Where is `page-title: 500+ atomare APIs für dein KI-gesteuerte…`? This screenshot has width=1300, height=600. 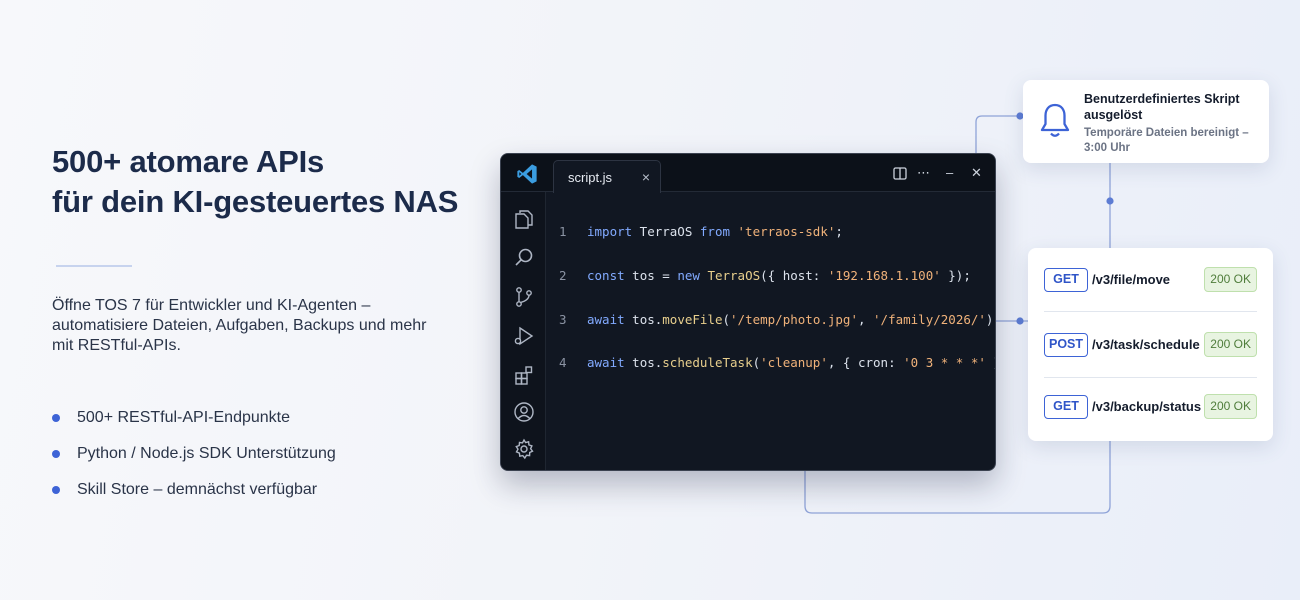 page-title: 500+ atomare APIs für dein KI-gesteuerte… is located at coordinates (255, 182).